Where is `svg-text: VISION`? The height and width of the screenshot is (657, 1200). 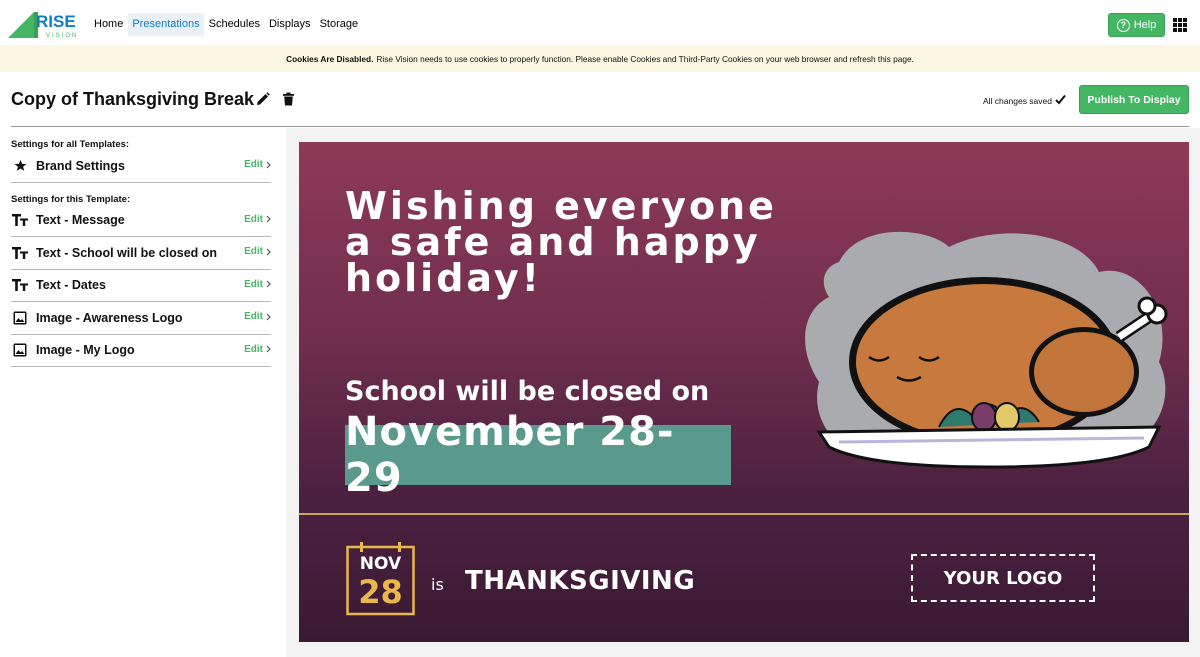
svg-text: VISION is located at coordinates (62, 36).